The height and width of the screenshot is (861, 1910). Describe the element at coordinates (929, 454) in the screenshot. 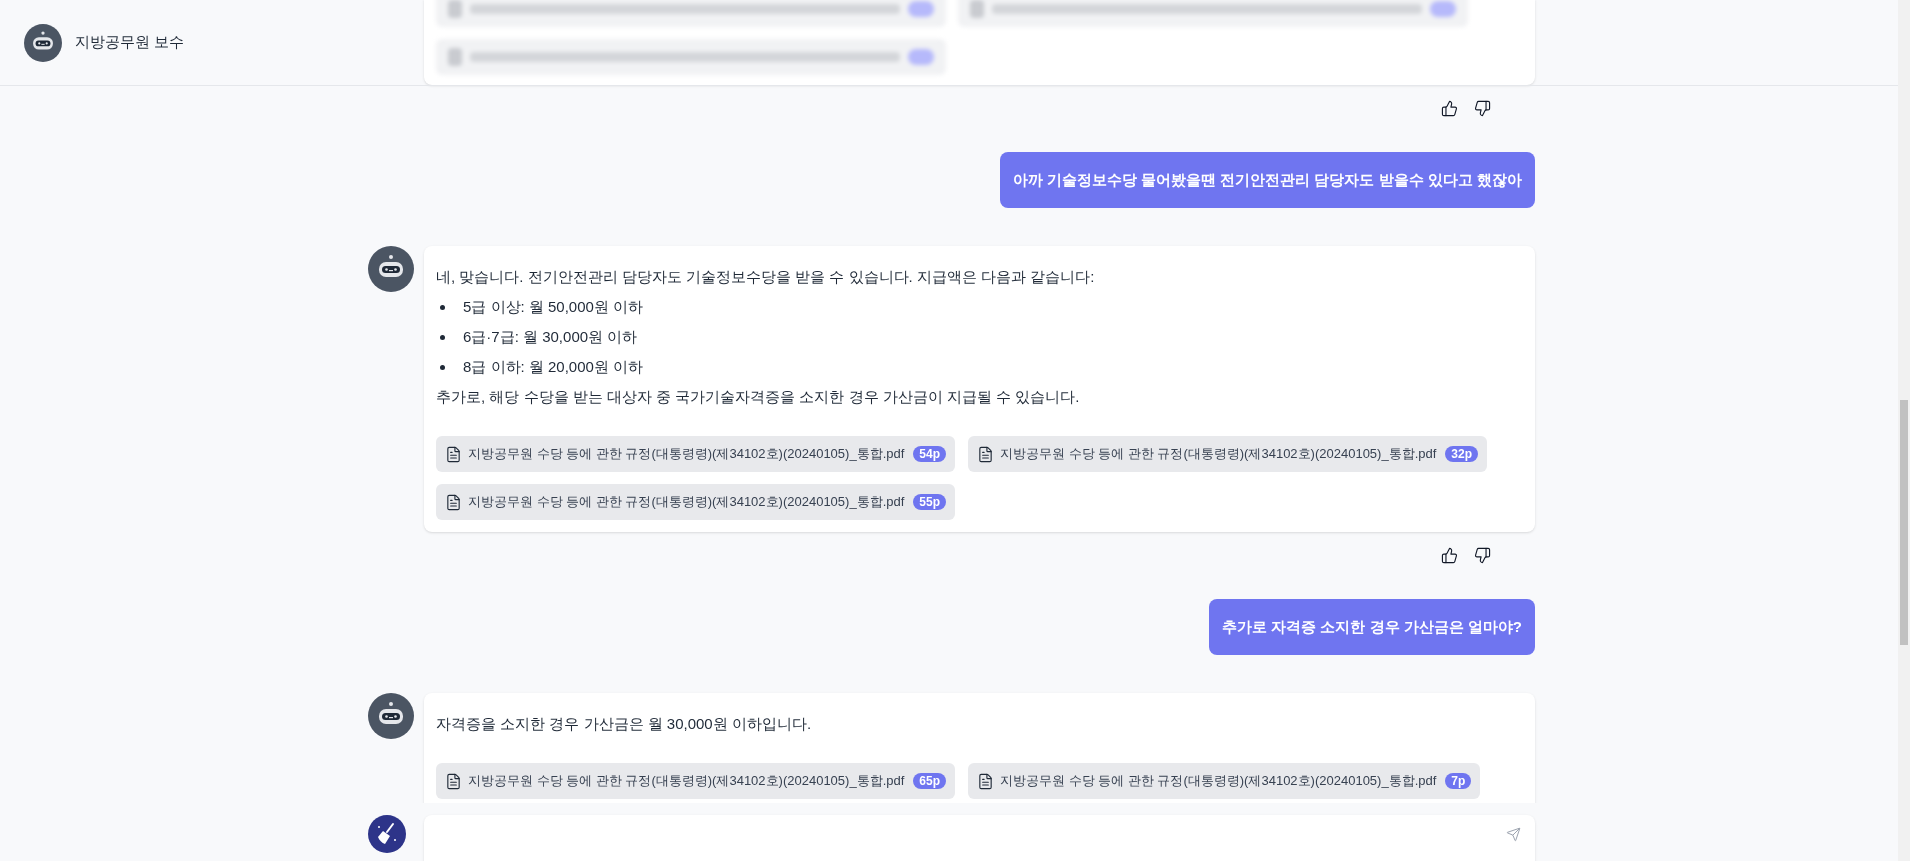

I see `page-badge: 54p` at that location.